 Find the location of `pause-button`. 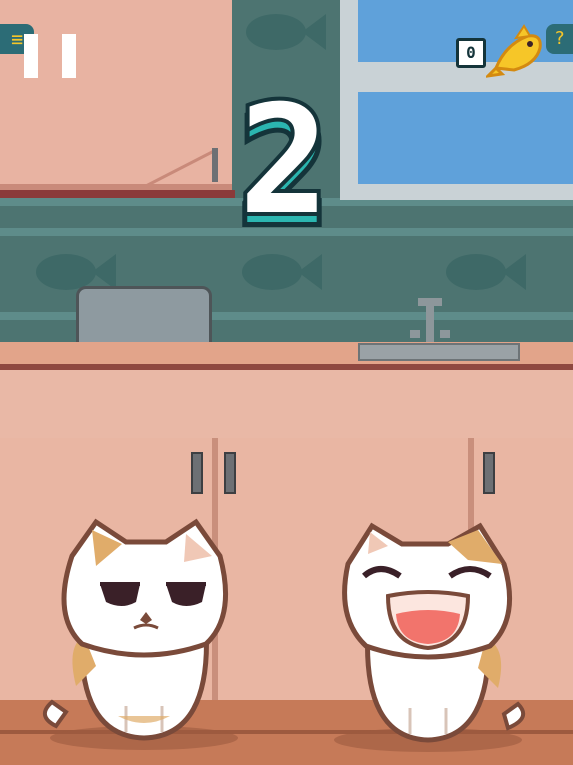

pause-button is located at coordinates (51, 56).